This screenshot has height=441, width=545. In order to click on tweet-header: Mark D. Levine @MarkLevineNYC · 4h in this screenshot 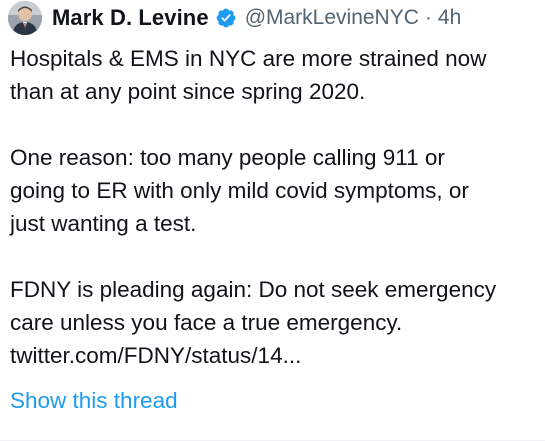, I will do `click(234, 18)`.